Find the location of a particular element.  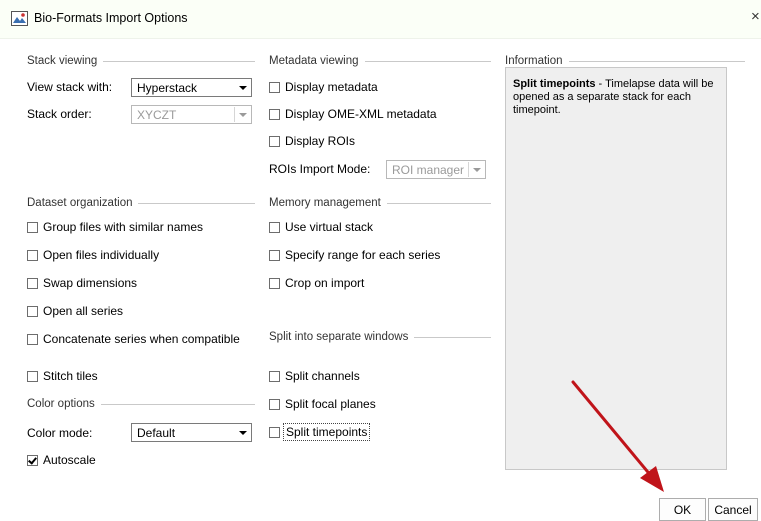

annotation-arrow is located at coordinates (617, 436).